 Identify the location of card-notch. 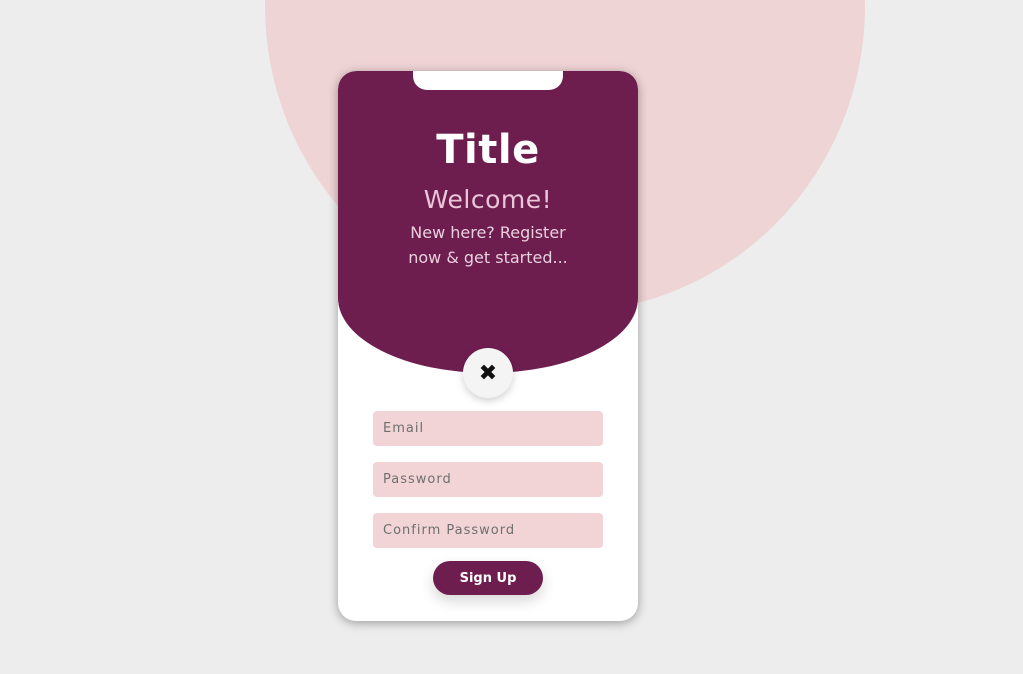
(488, 80).